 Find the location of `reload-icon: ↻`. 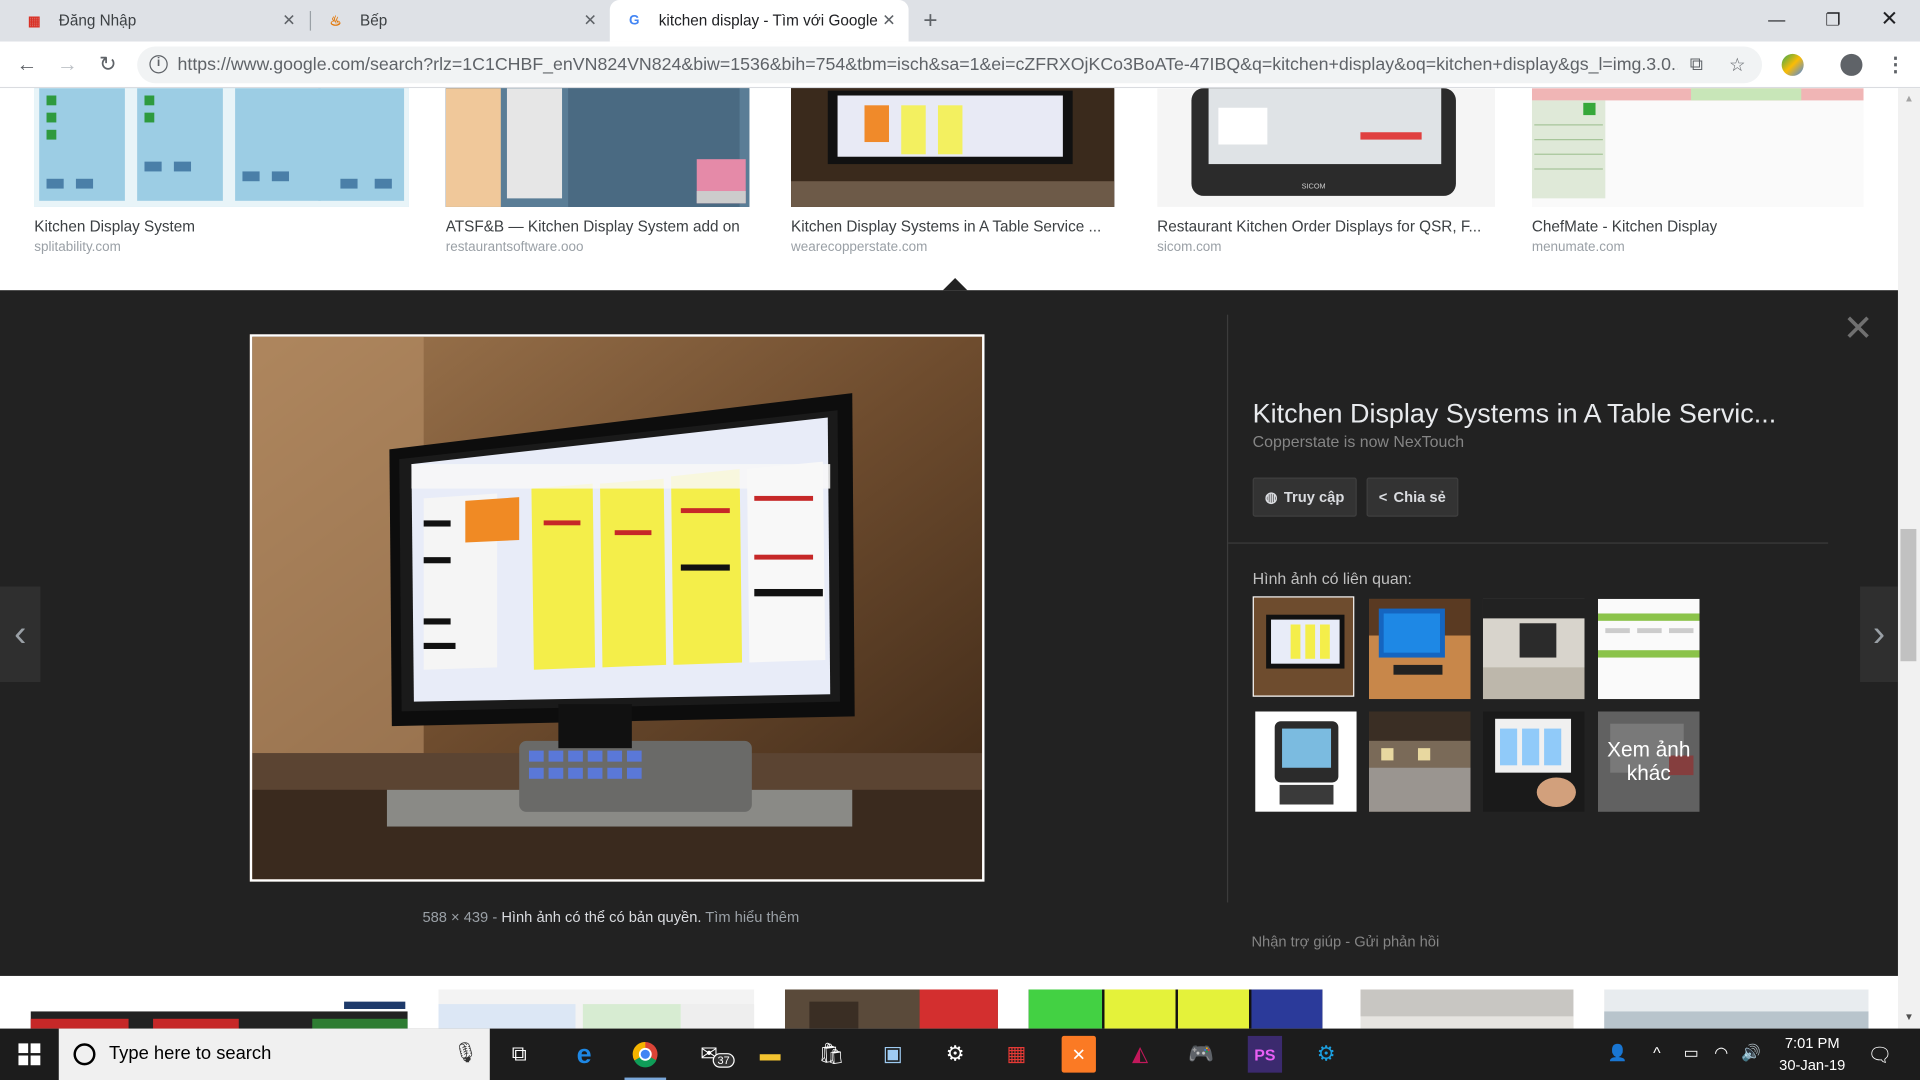

reload-icon: ↻ is located at coordinates (107, 64).